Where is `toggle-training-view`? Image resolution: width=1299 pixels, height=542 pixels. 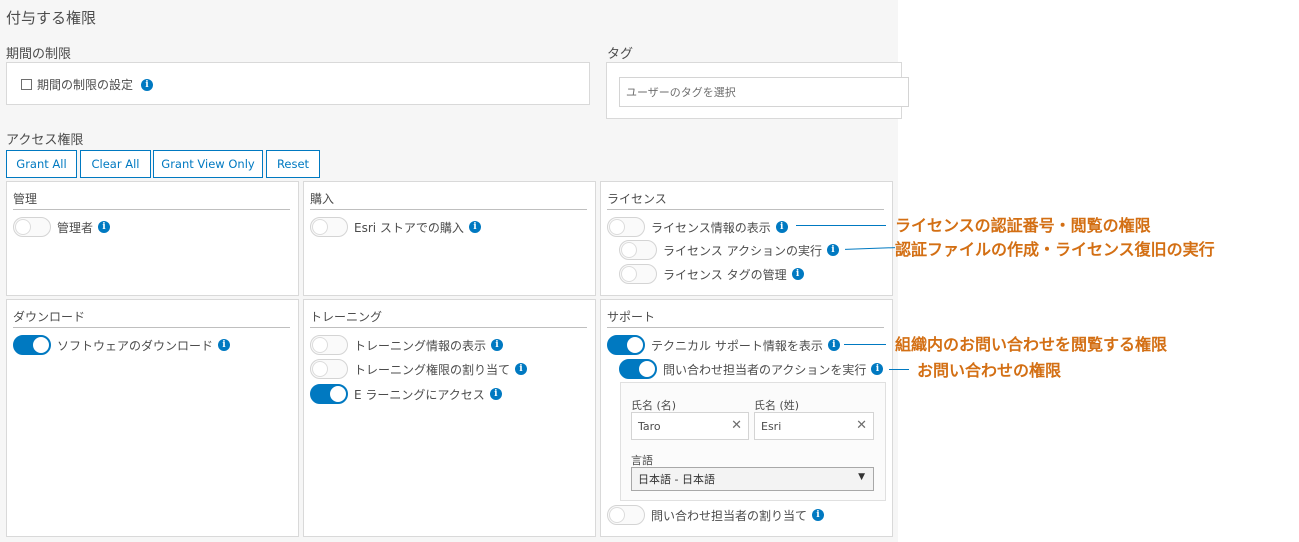 toggle-training-view is located at coordinates (329, 345).